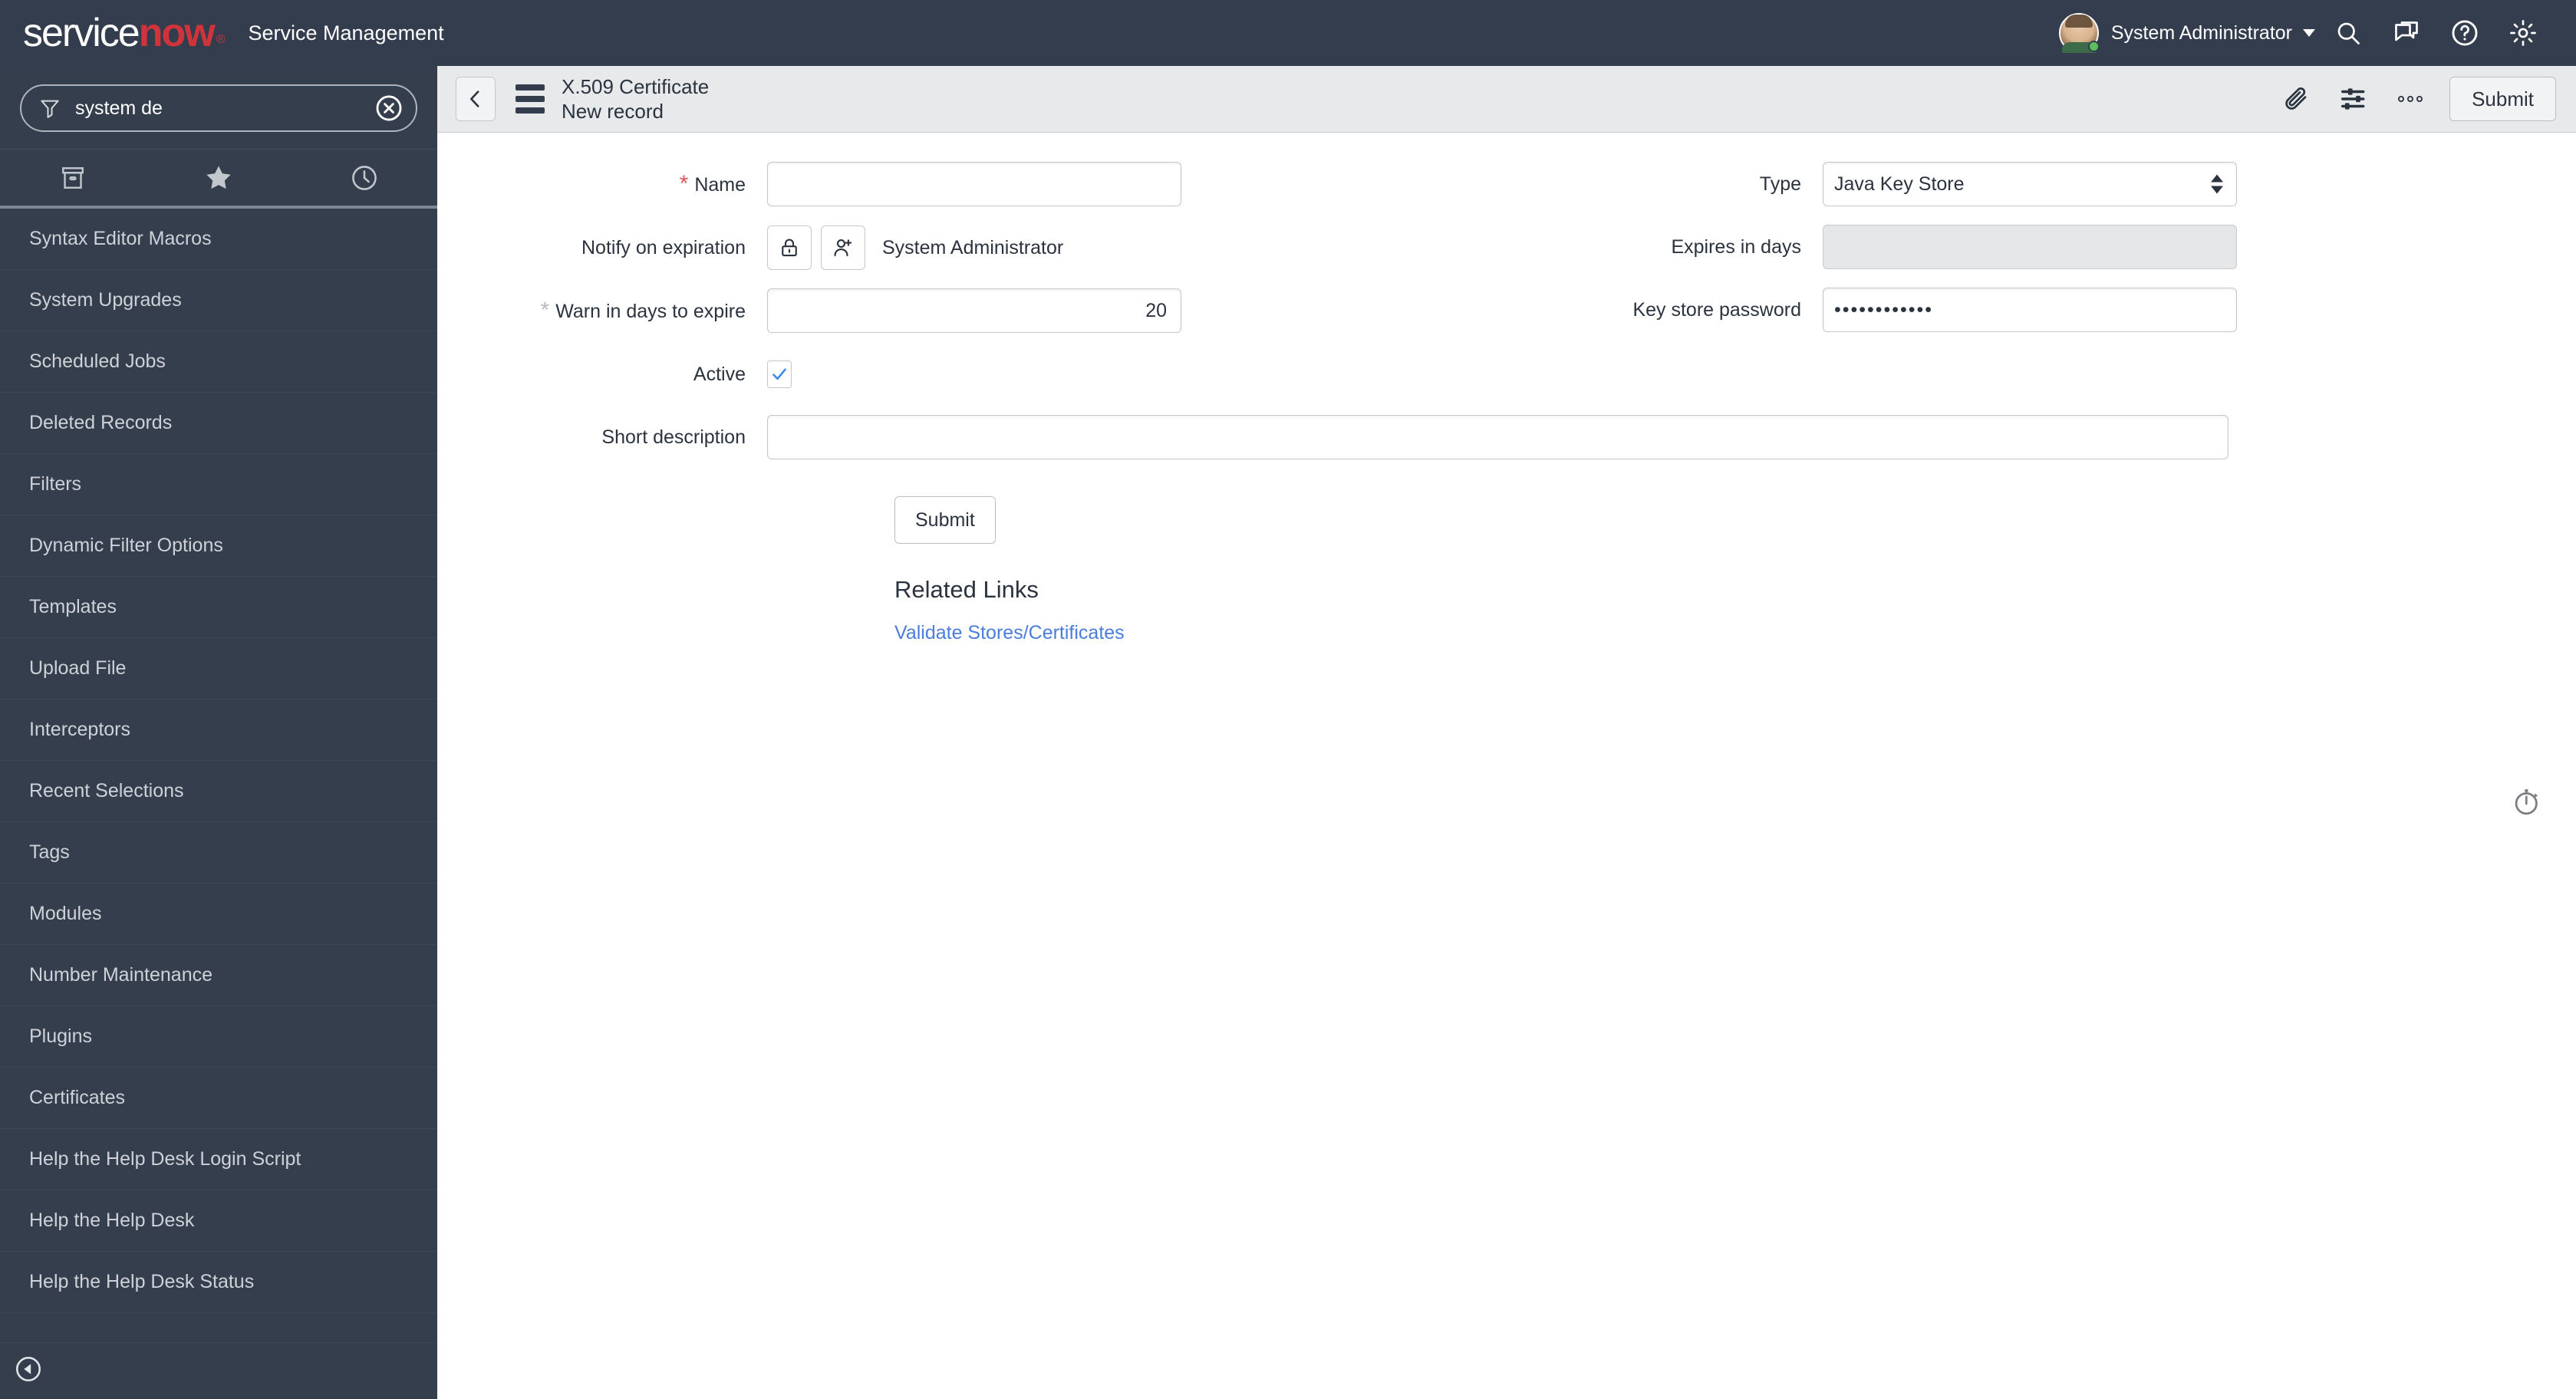  I want to click on search-input: system de, so click(218, 108).